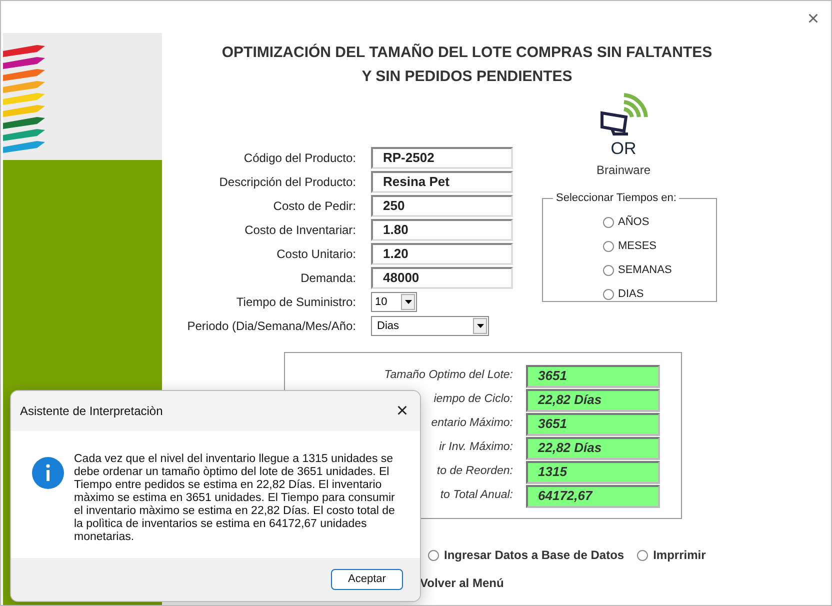  I want to click on option-label: Volver al Menú, so click(462, 583).